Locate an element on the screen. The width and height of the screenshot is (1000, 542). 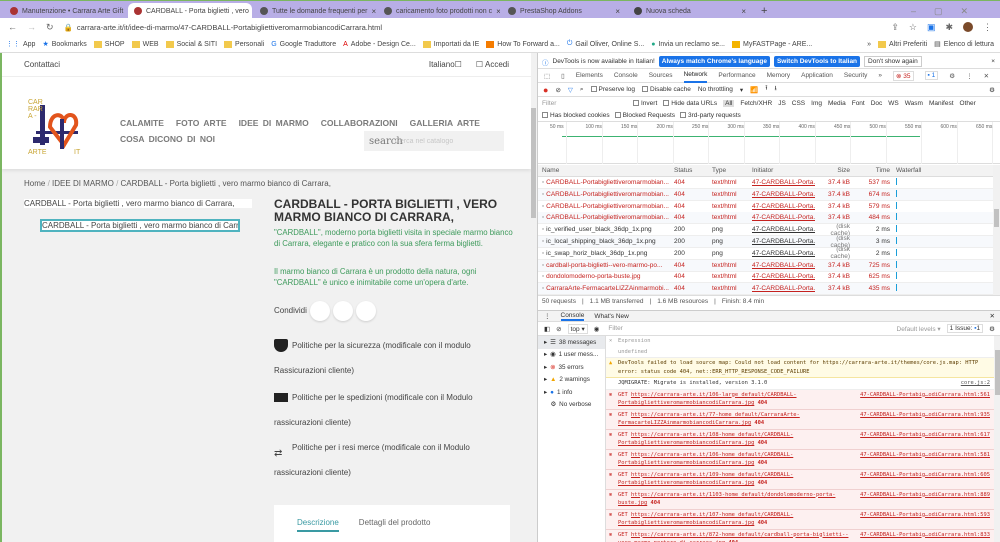
switch-language-button: Switch DevTools to Italian is located at coordinates (817, 61).